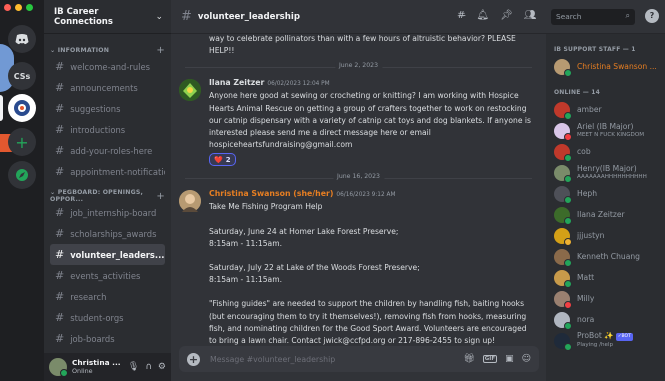 Image resolution: width=665 pixels, height=381 pixels. What do you see at coordinates (595, 345) in the screenshot?
I see `member-activity: Playing /help` at bounding box center [595, 345].